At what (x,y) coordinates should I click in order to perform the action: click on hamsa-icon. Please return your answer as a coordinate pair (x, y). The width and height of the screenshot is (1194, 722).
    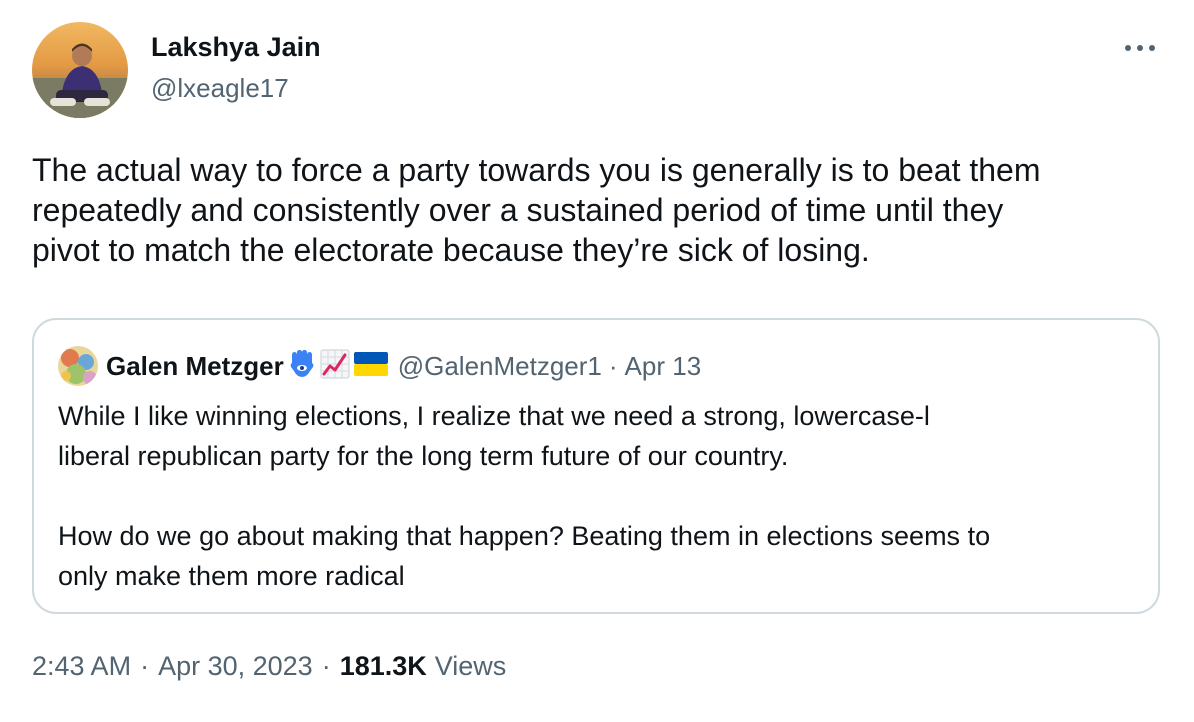
    Looking at the image, I should click on (302, 366).